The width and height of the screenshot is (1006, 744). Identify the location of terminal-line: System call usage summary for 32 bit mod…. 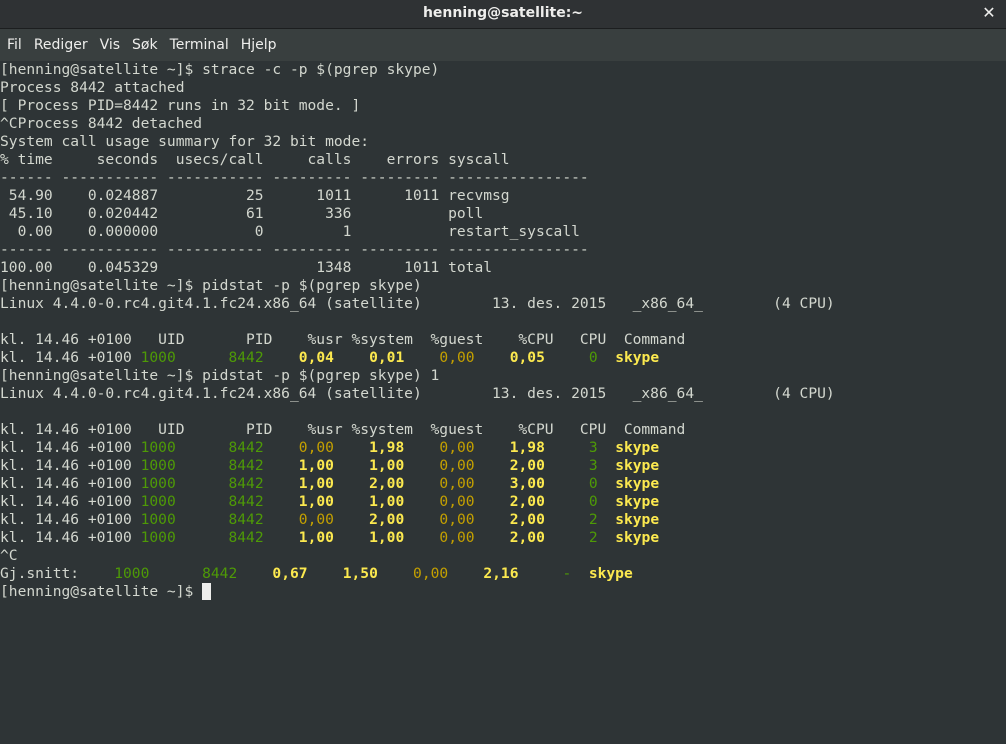
(495, 142).